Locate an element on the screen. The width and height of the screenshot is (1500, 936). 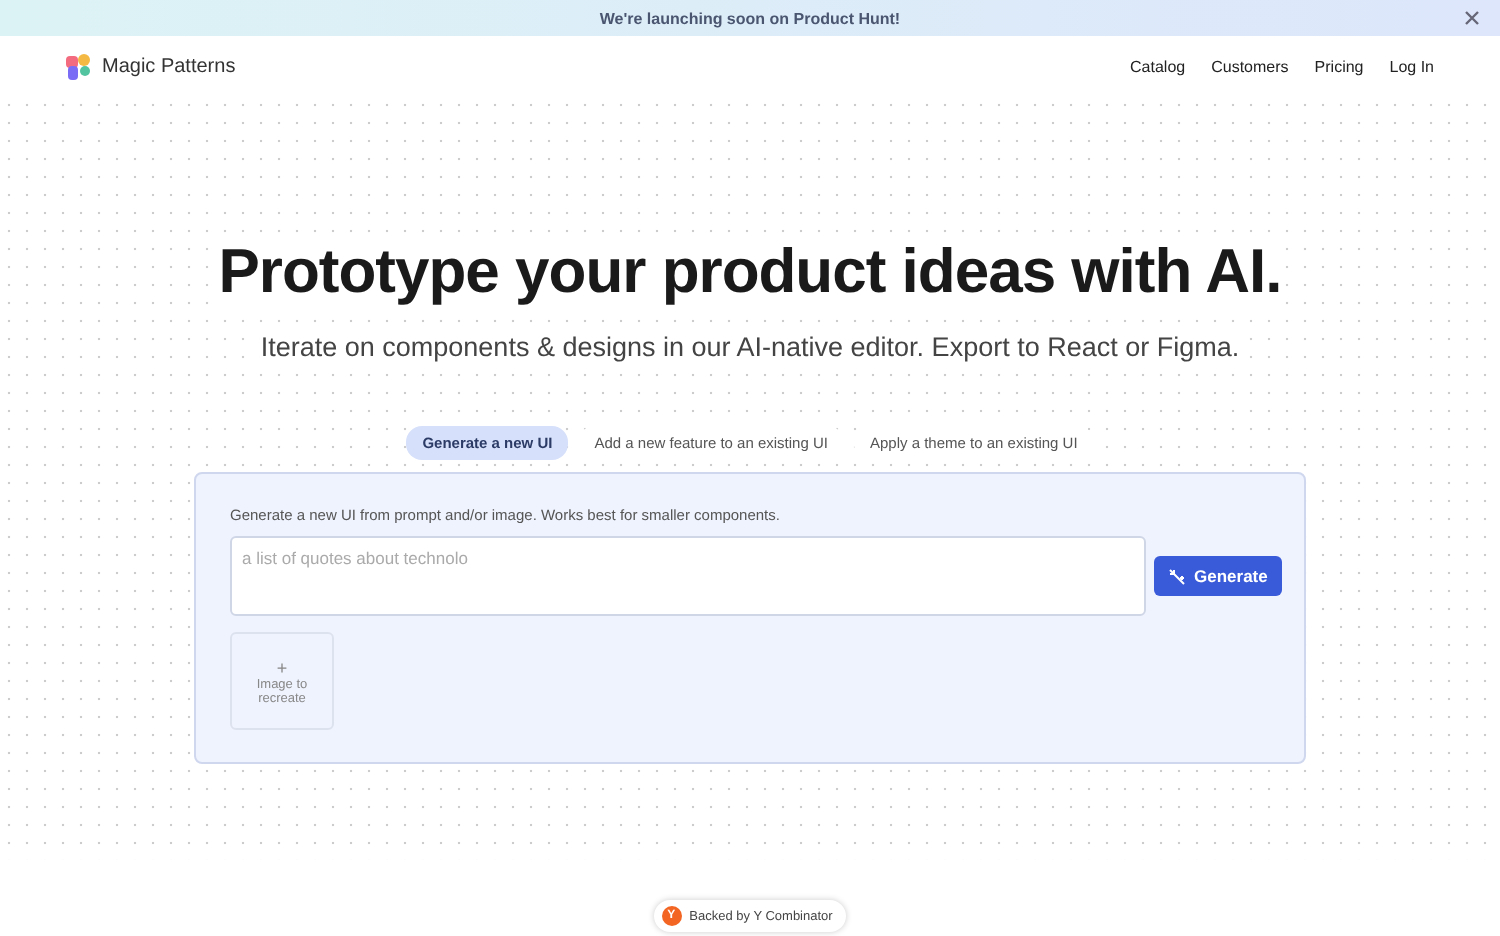
nav-link: Customers is located at coordinates (1250, 66).